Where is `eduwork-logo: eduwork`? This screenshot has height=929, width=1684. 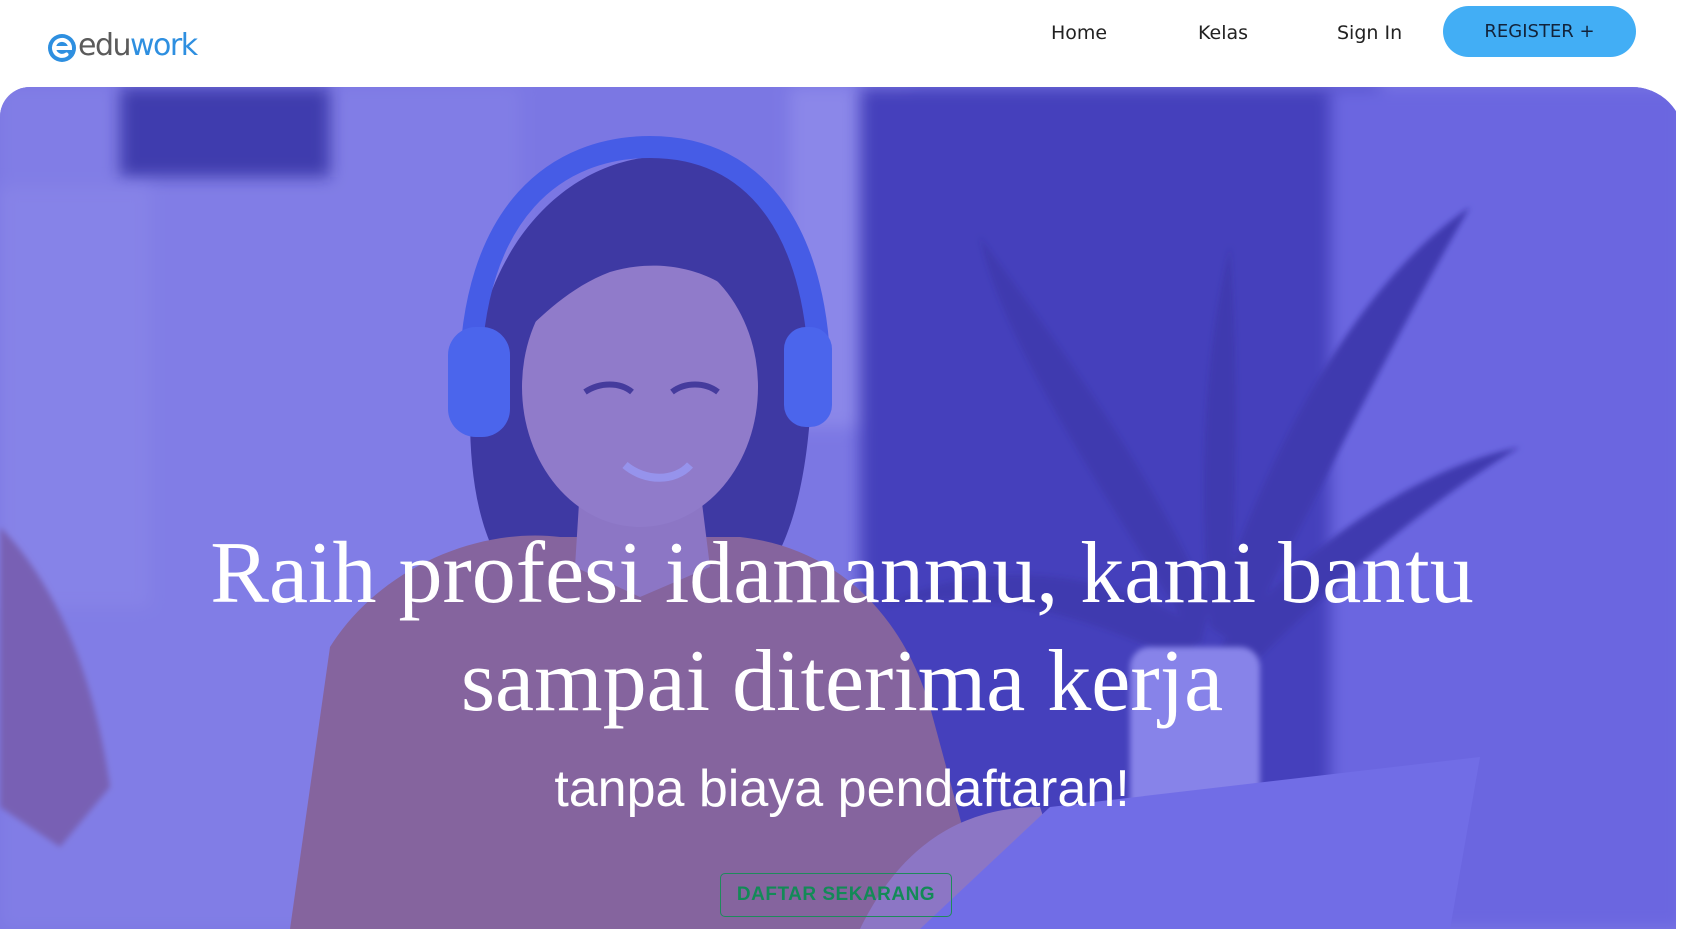 eduwork-logo: eduwork is located at coordinates (122, 46).